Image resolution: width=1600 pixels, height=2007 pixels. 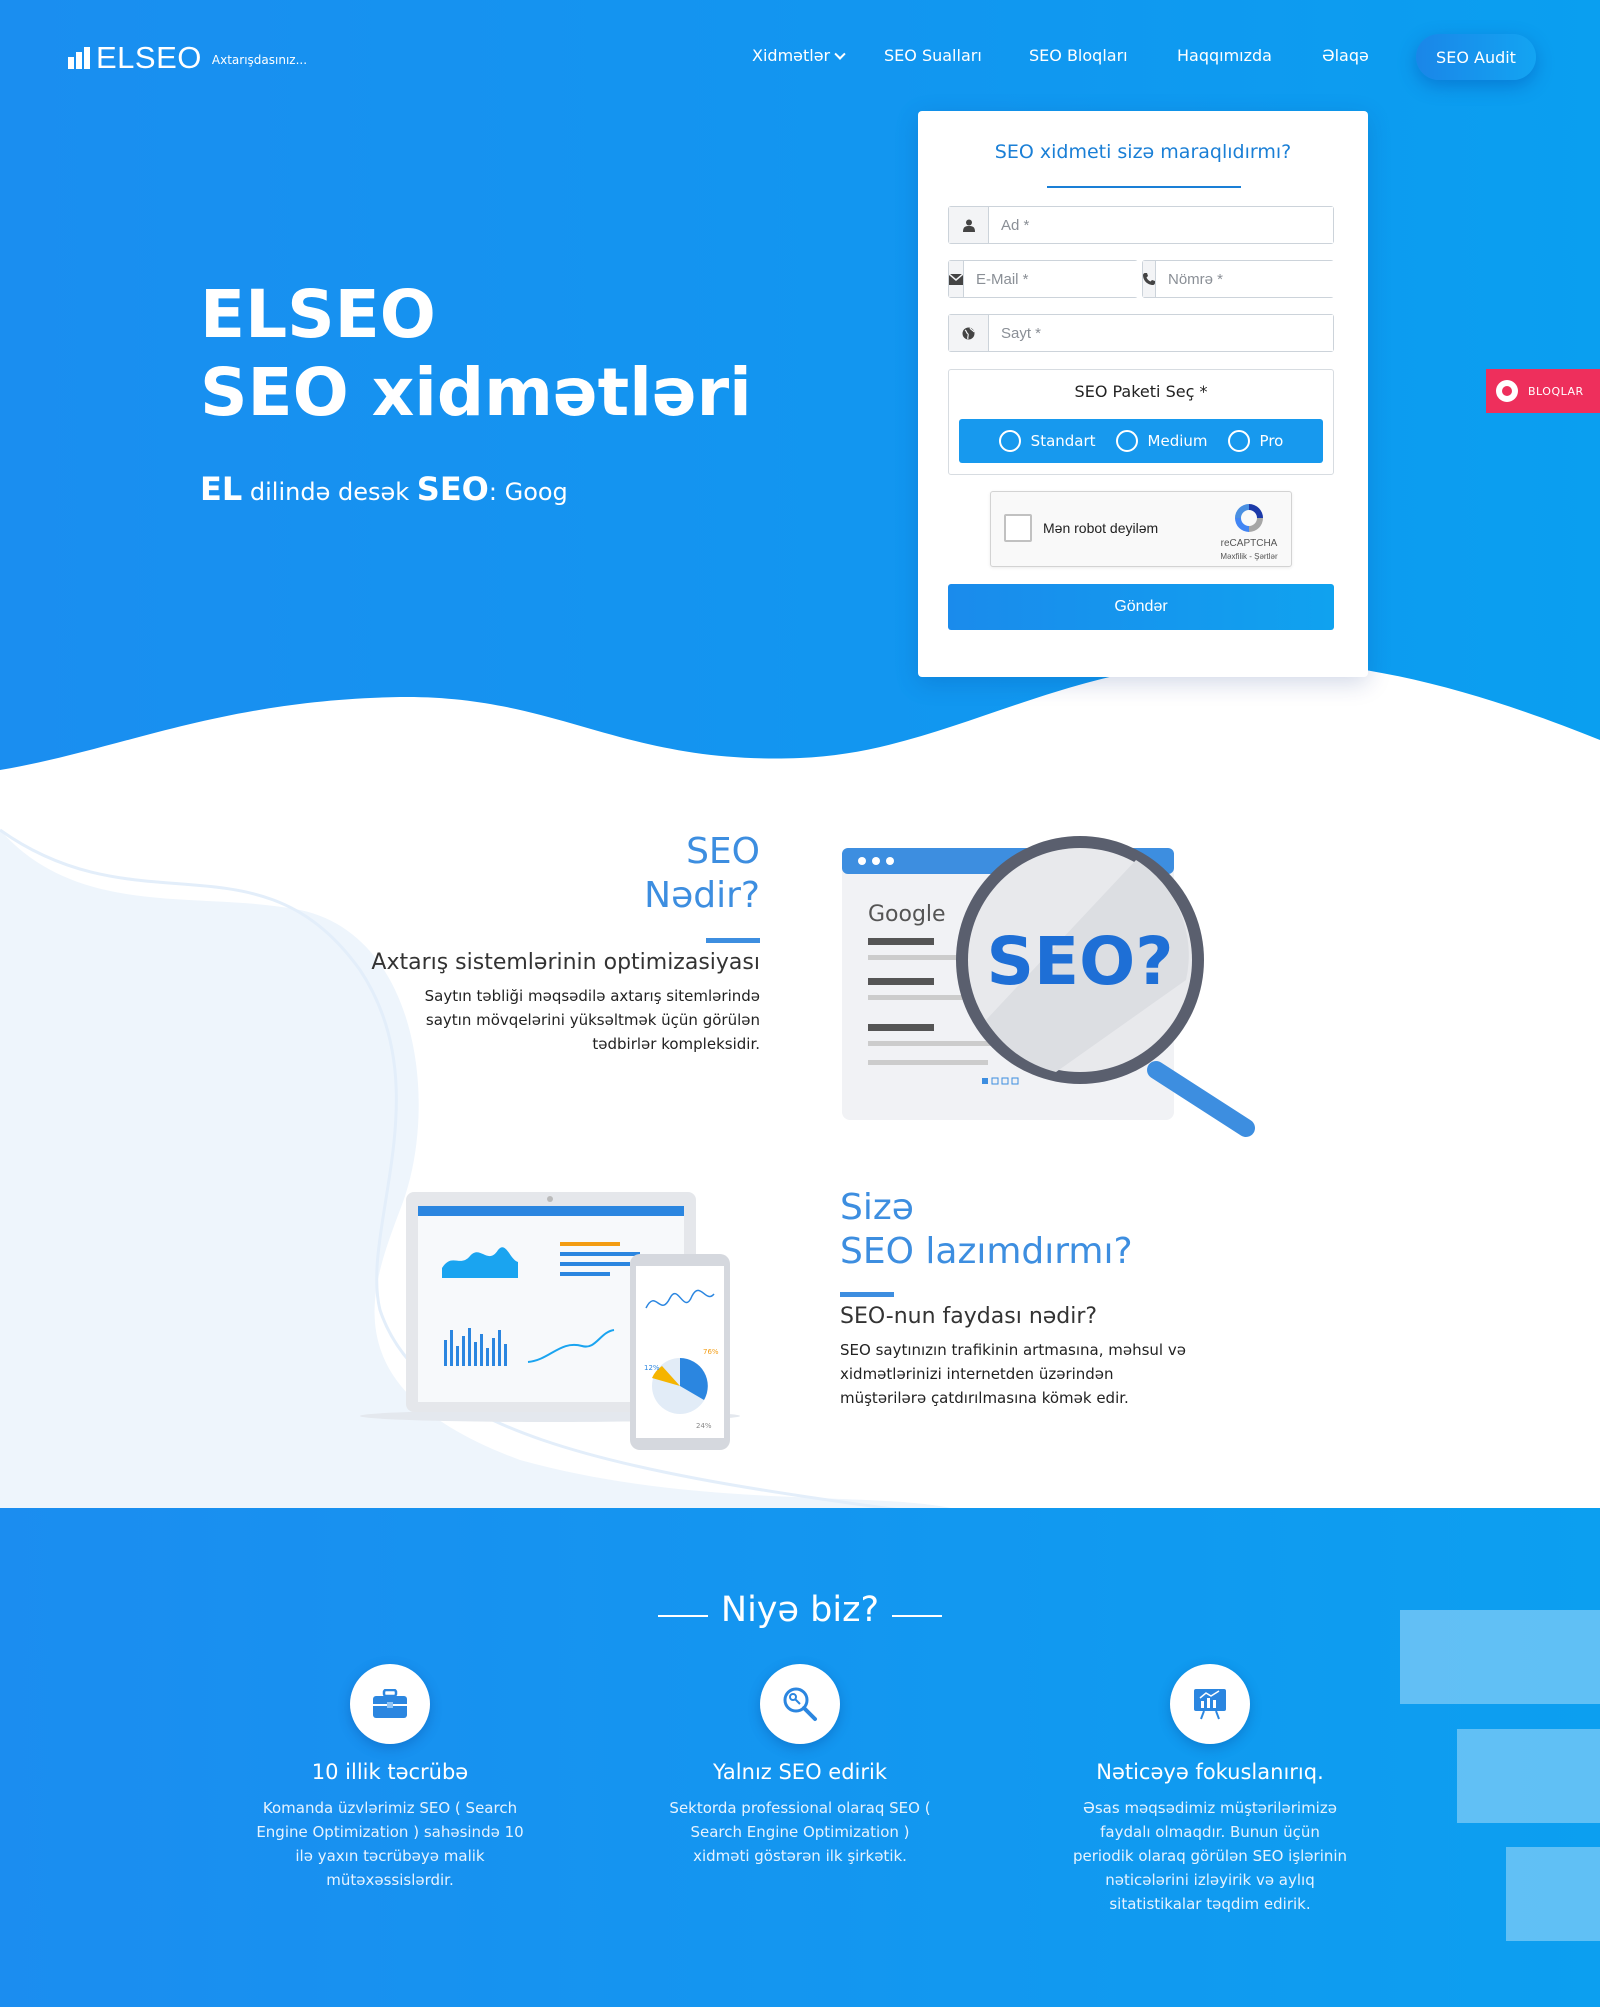 What do you see at coordinates (969, 225) in the screenshot?
I see `user-icon` at bounding box center [969, 225].